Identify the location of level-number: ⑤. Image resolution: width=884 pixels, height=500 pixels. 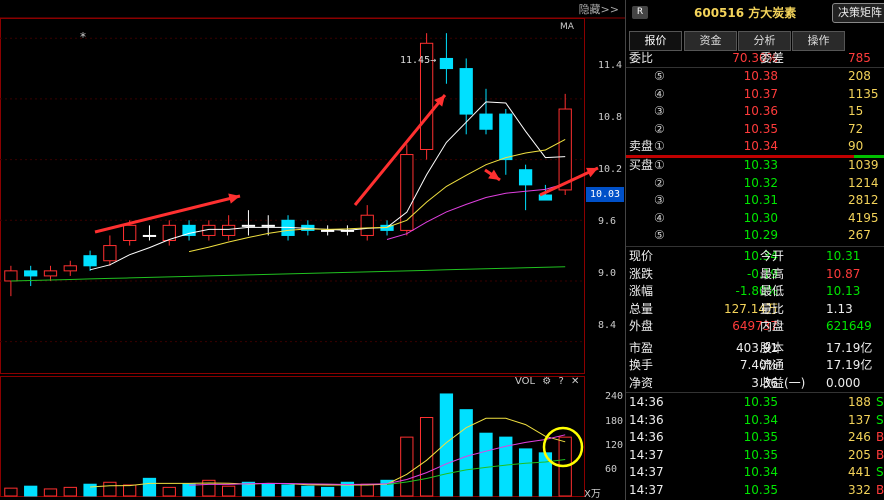
(659, 235).